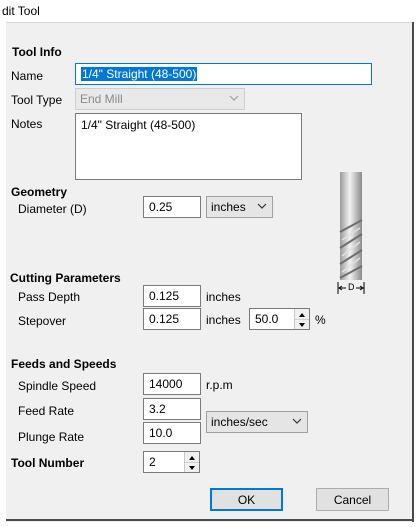 The width and height of the screenshot is (420, 527). I want to click on diameter-input: 0.25, so click(172, 207).